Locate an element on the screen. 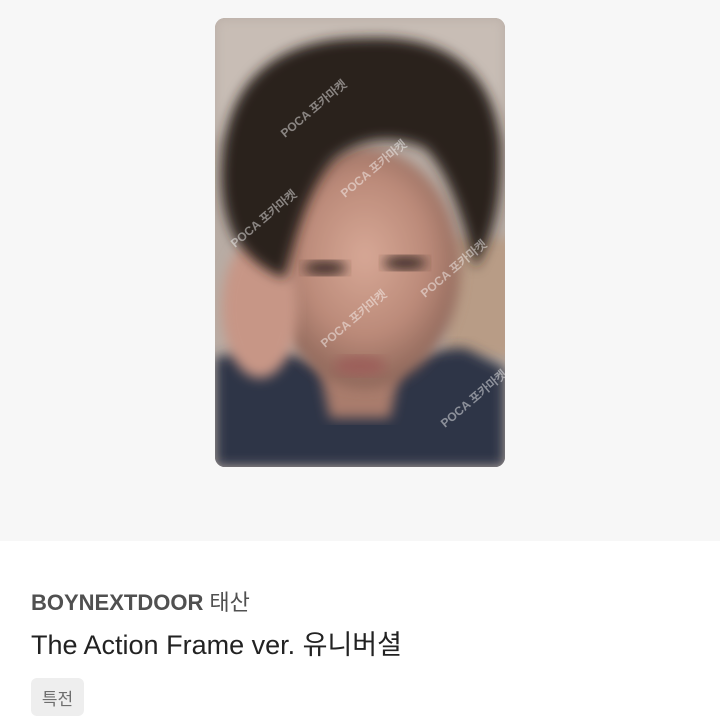 This screenshot has height=720, width=720. tag-badge: 특전 is located at coordinates (57, 697).